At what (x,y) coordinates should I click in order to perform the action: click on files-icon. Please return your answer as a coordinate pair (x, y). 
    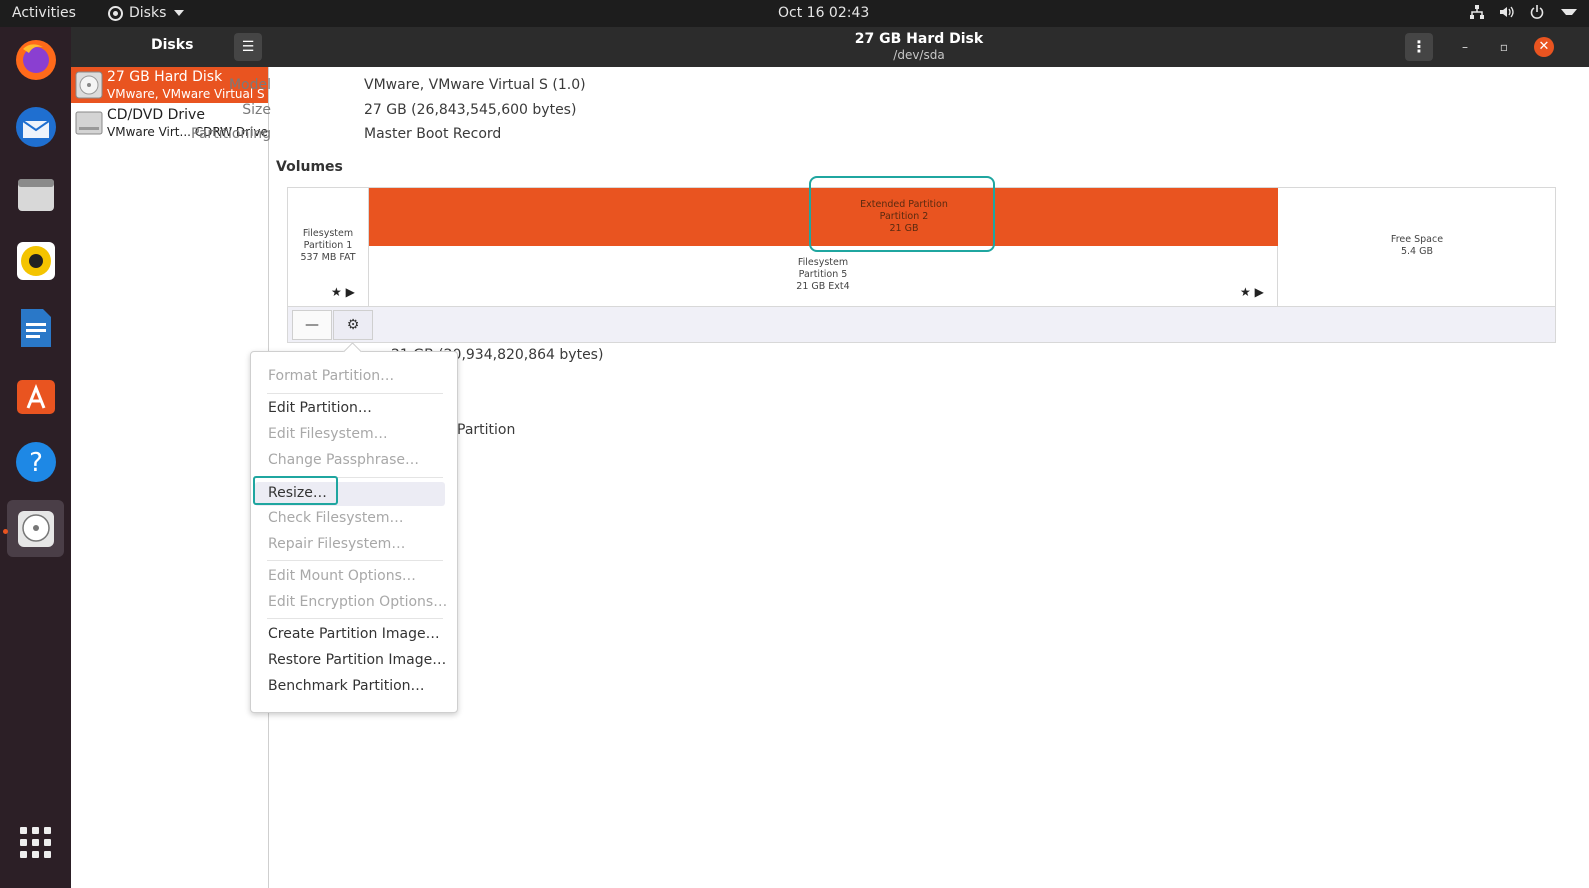
    Looking at the image, I should click on (35, 193).